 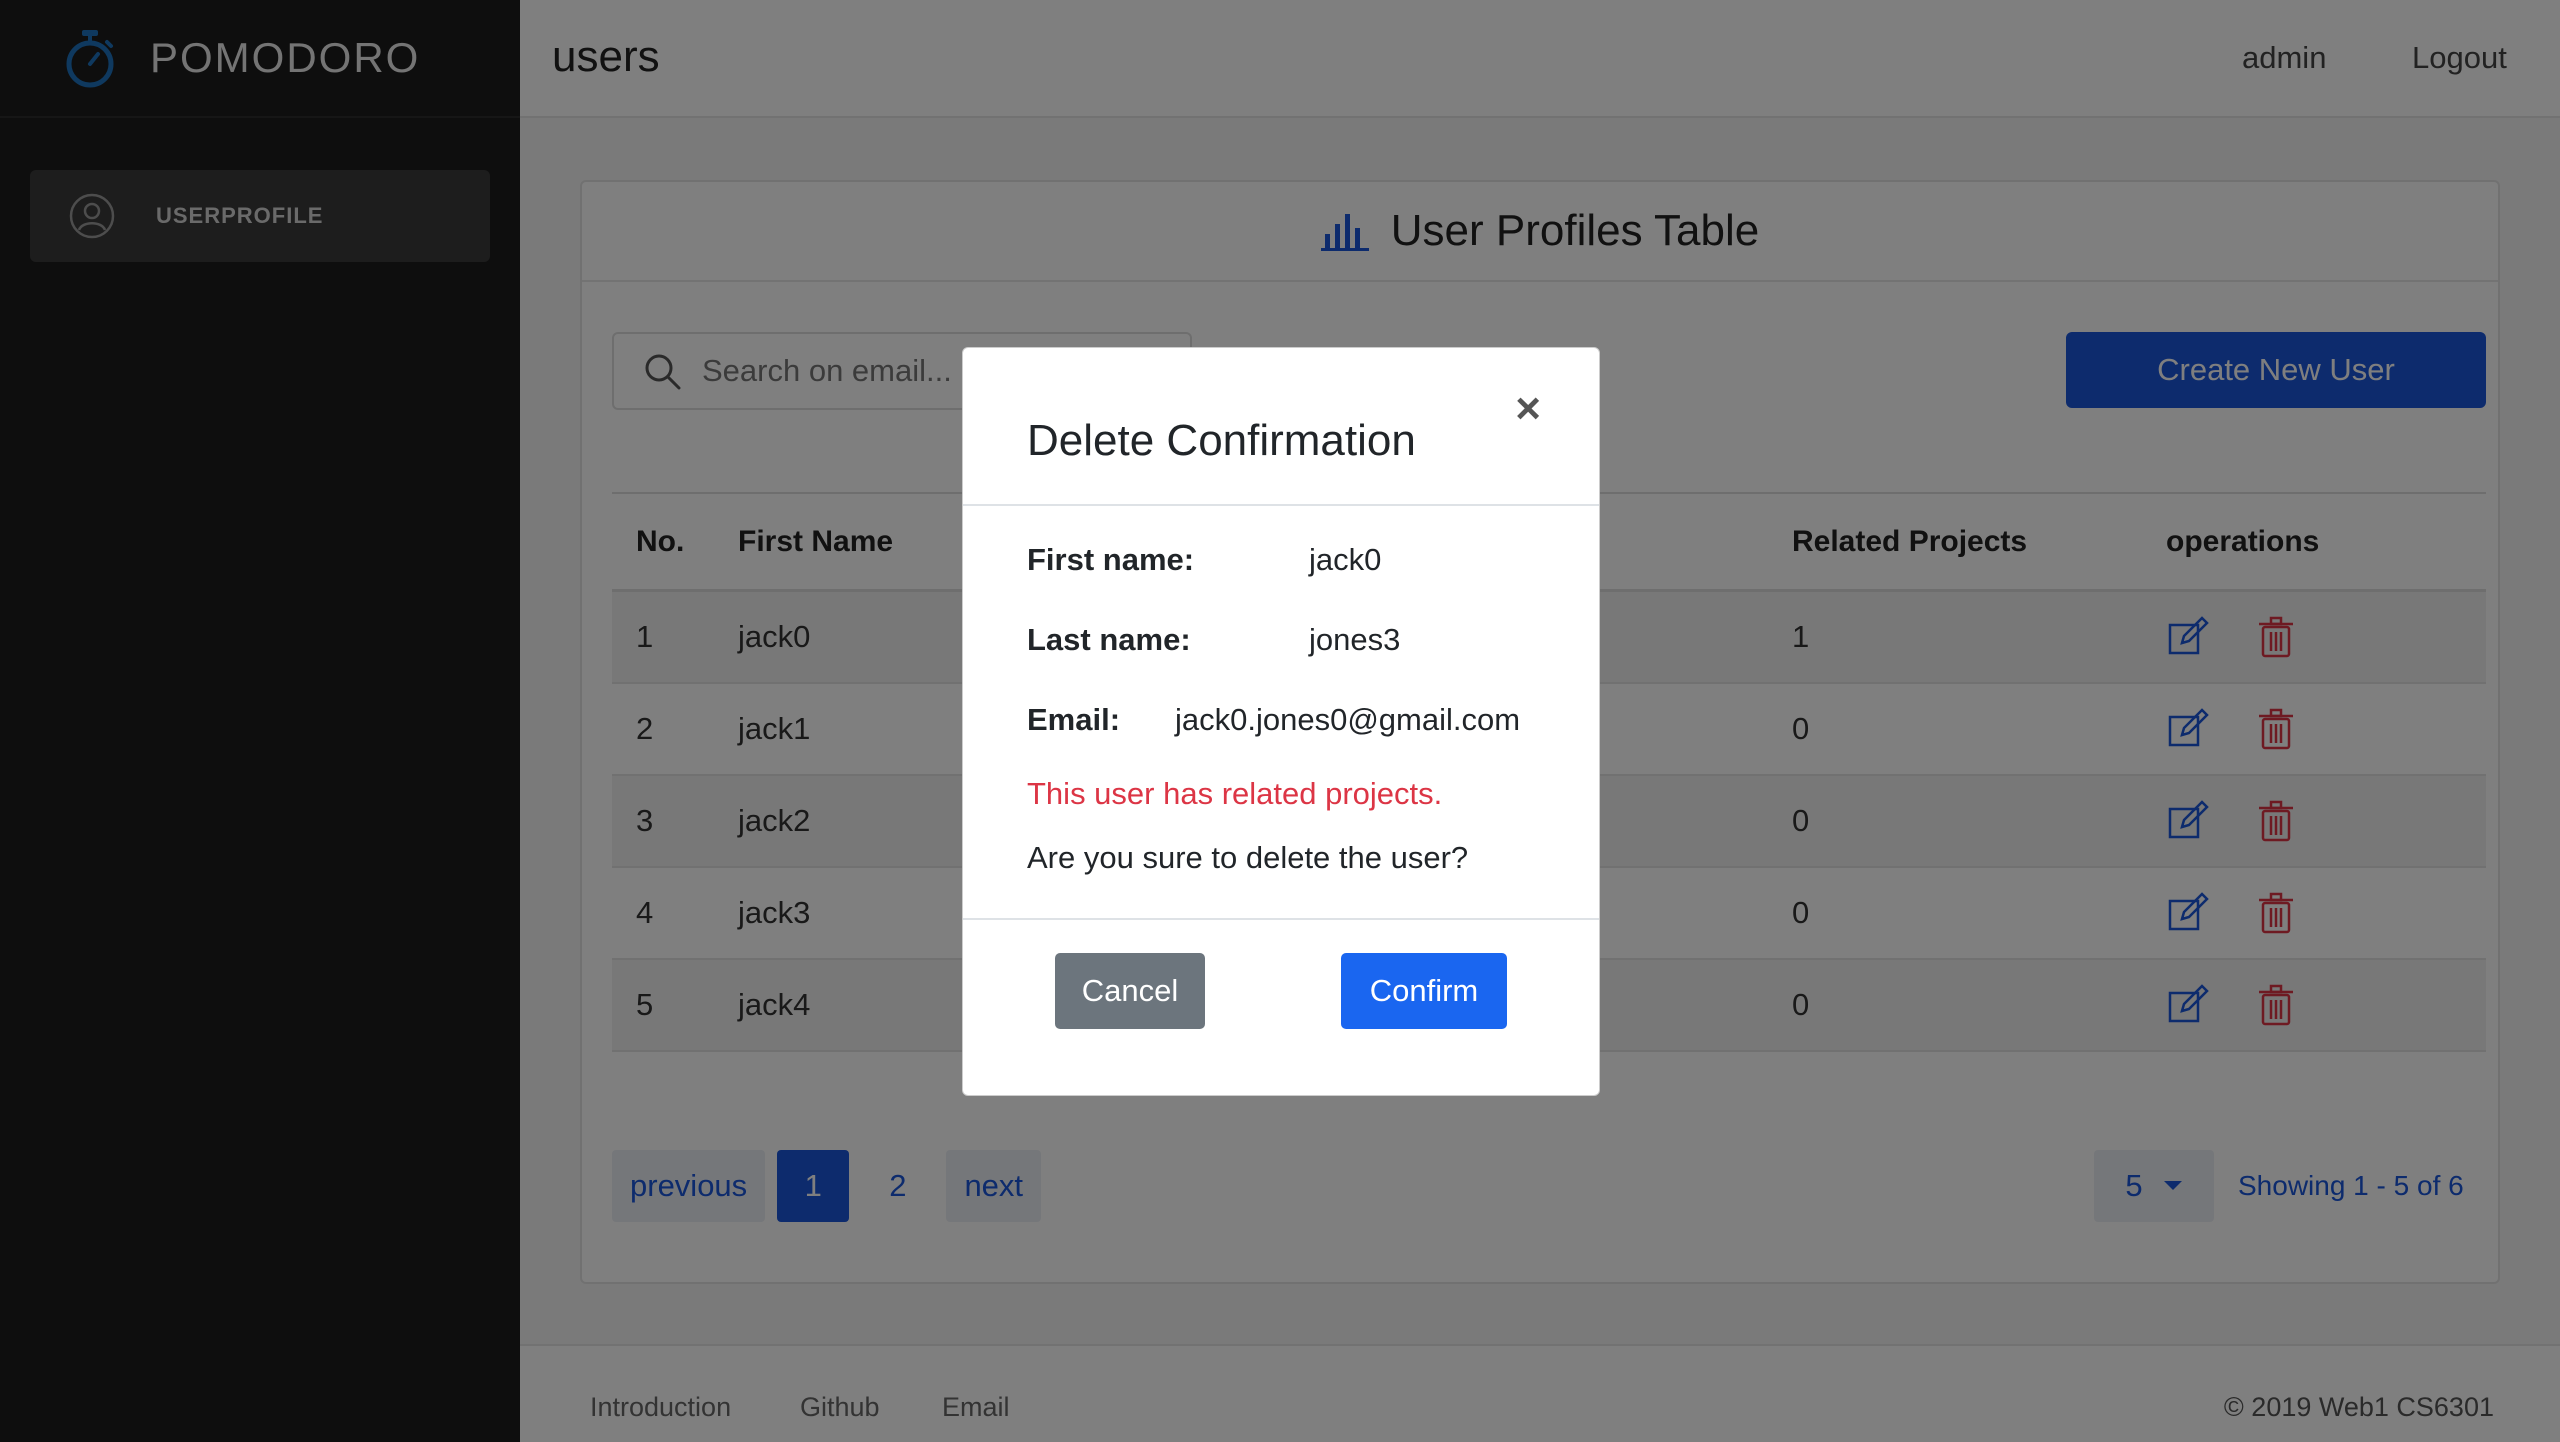 I want to click on modal-email-row: Email:, so click(x=1073, y=720).